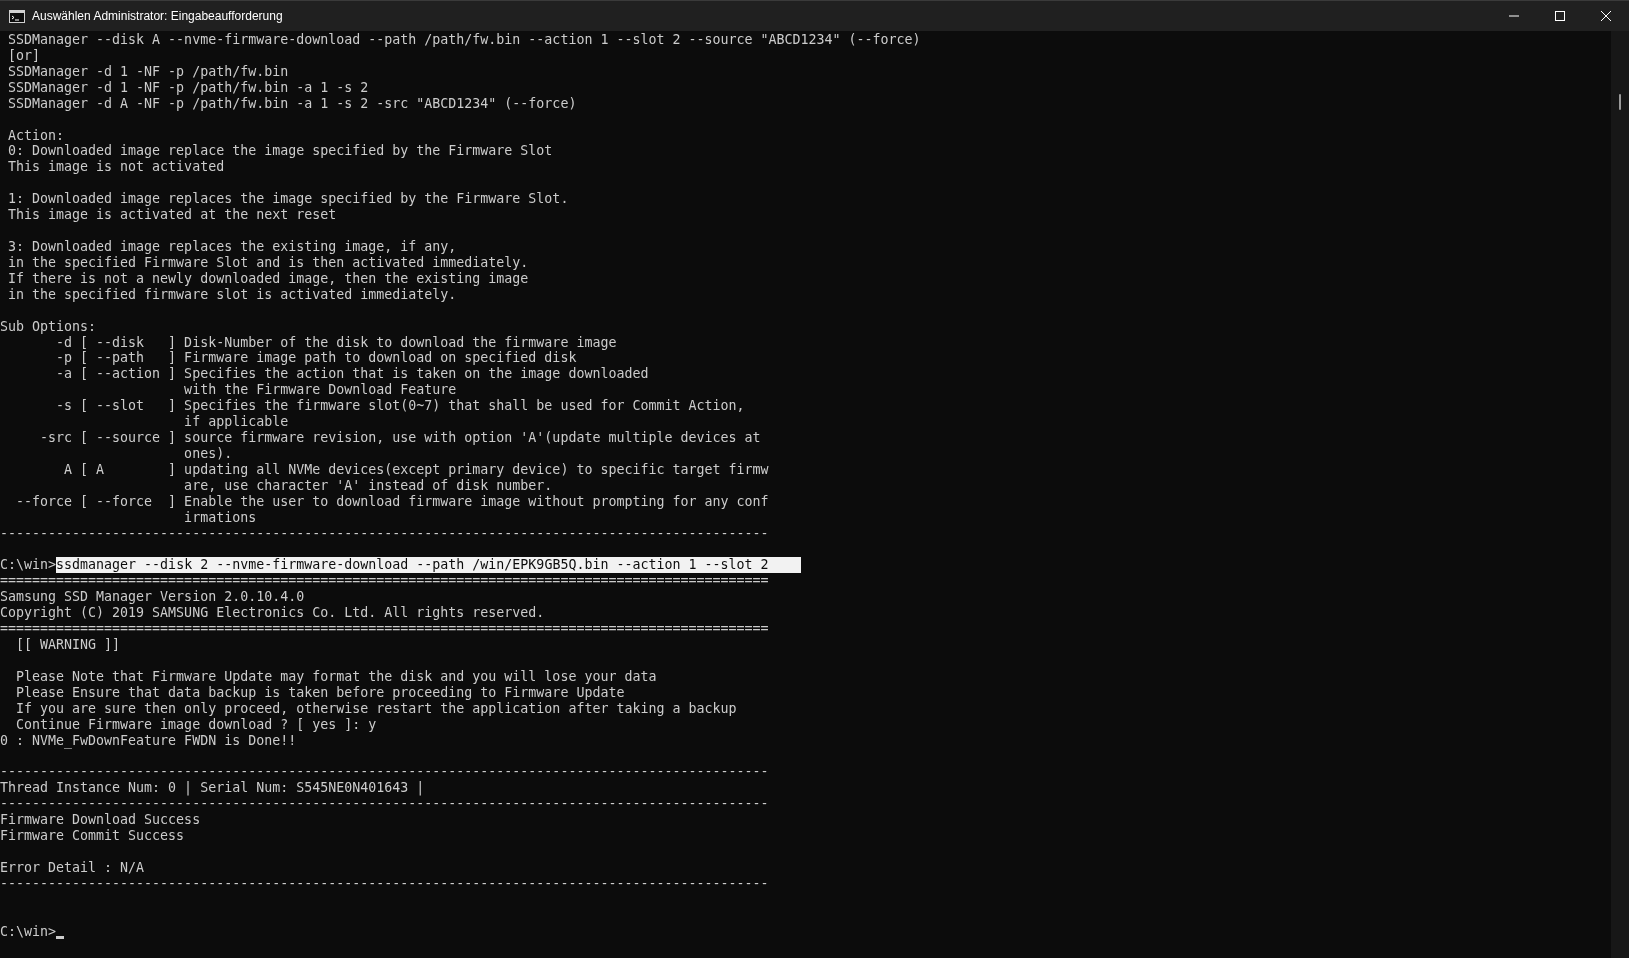 The width and height of the screenshot is (1629, 958). What do you see at coordinates (368, 485) in the screenshot?
I see `terminal-line: are, use character 'A' instead of disk number.` at bounding box center [368, 485].